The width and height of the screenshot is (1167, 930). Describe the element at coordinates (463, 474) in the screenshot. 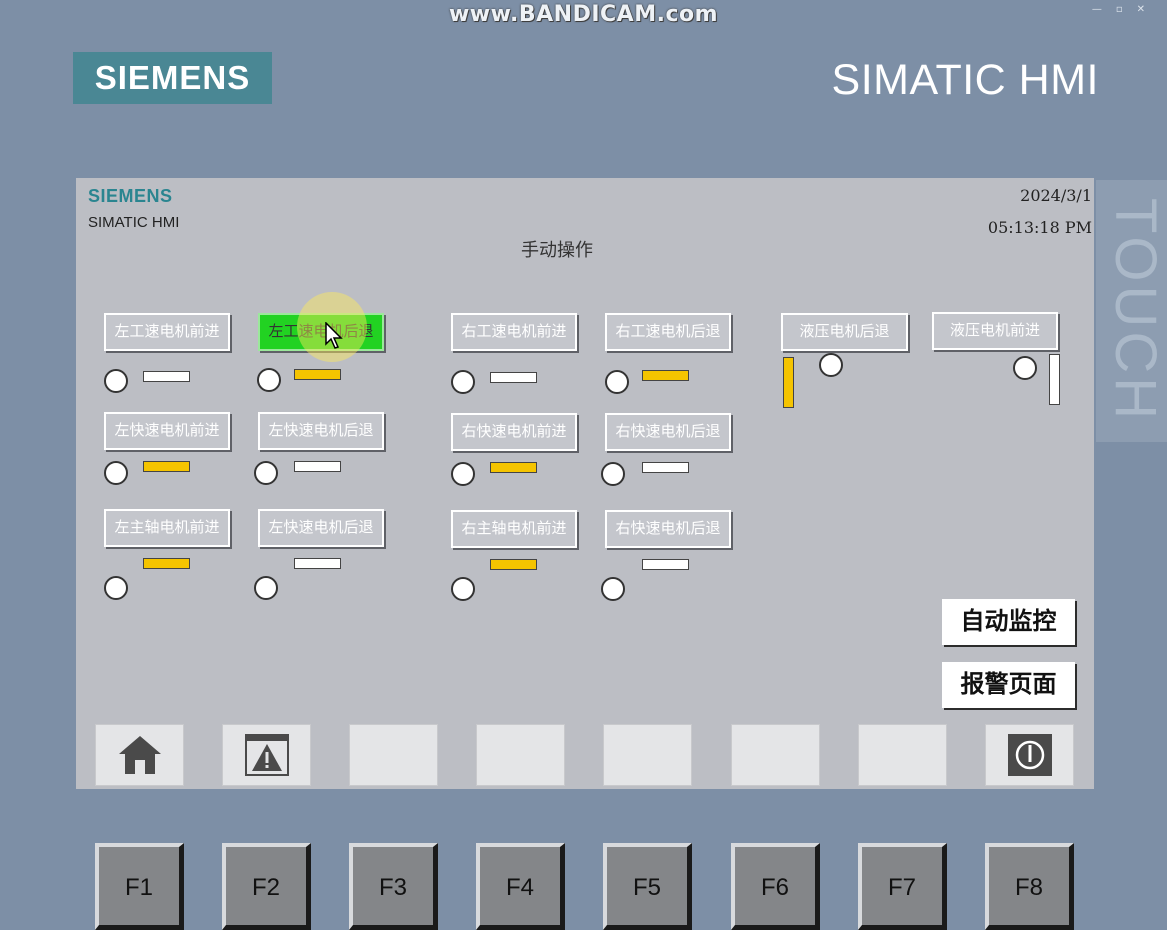

I see `right-fast-forward-lamp` at that location.